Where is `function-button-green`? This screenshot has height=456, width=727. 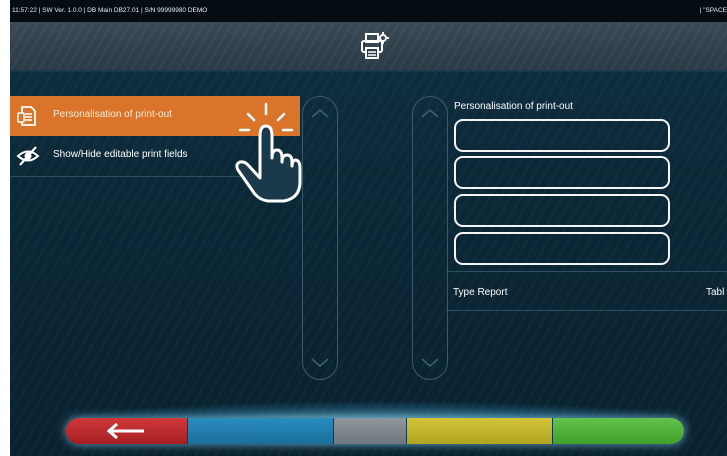
function-button-green is located at coordinates (617, 431).